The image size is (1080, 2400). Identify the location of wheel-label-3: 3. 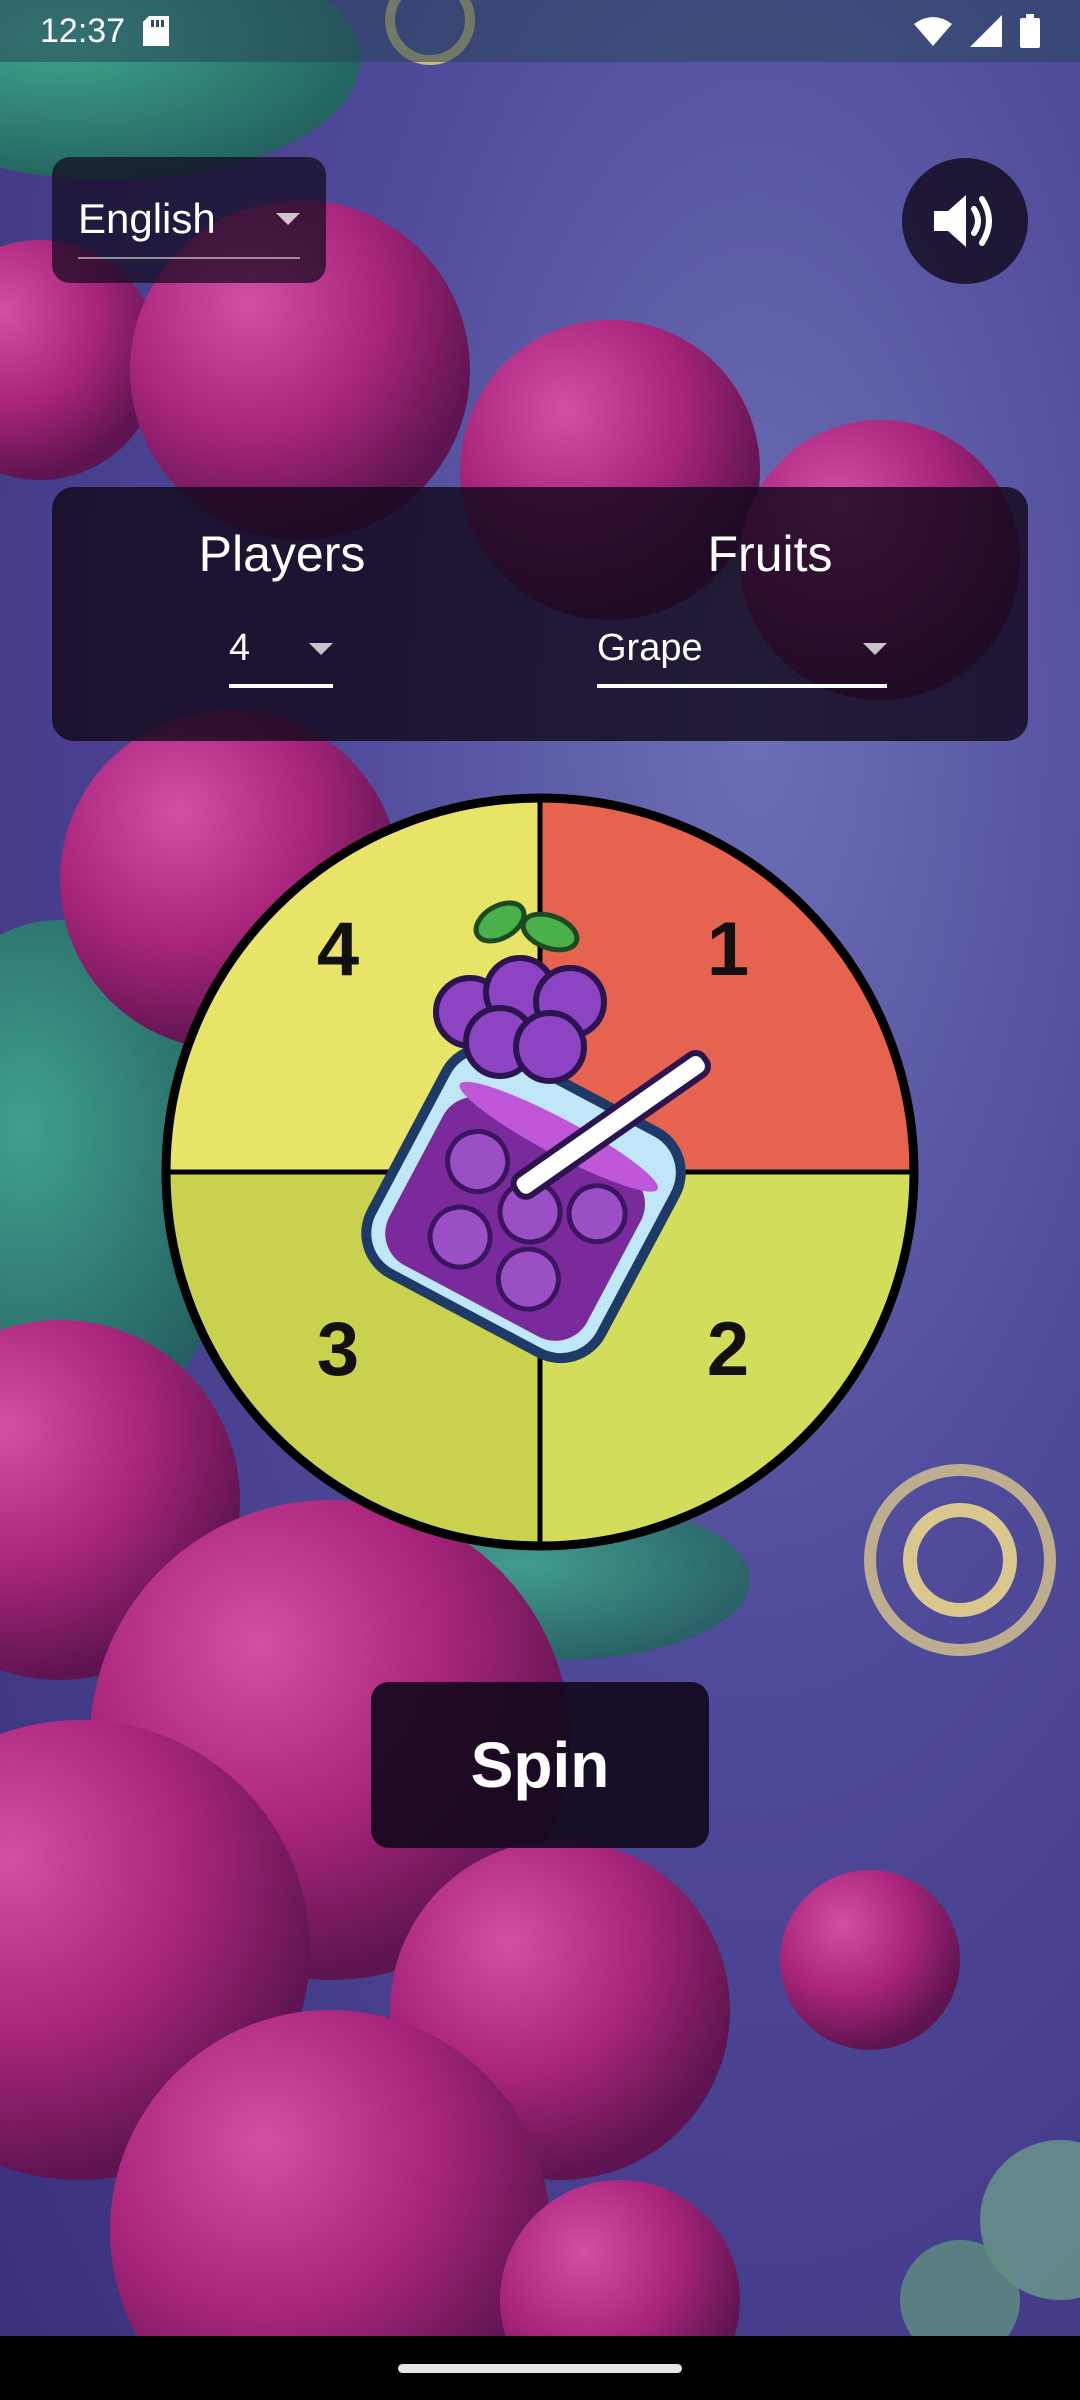
(338, 1349).